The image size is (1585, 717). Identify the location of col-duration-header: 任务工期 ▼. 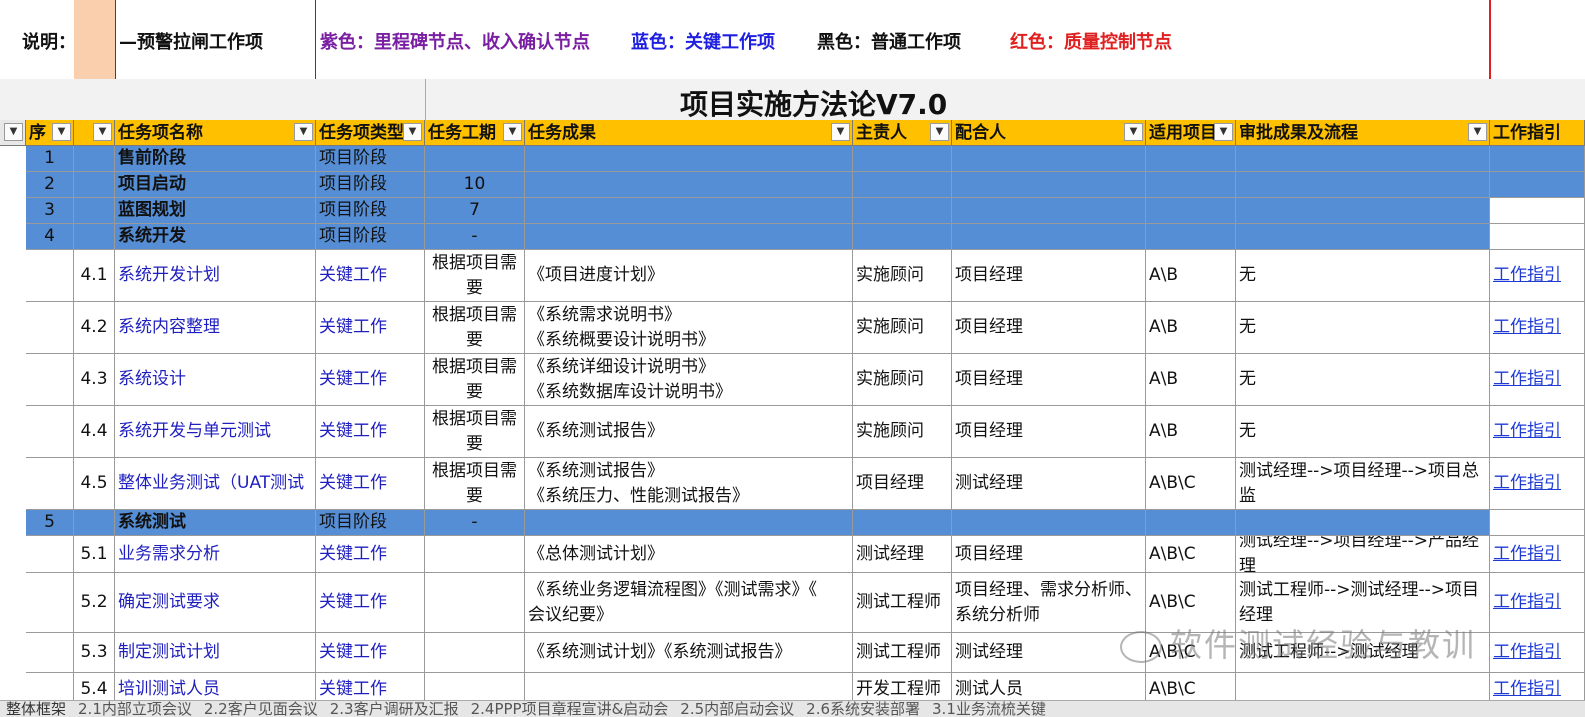
(475, 133).